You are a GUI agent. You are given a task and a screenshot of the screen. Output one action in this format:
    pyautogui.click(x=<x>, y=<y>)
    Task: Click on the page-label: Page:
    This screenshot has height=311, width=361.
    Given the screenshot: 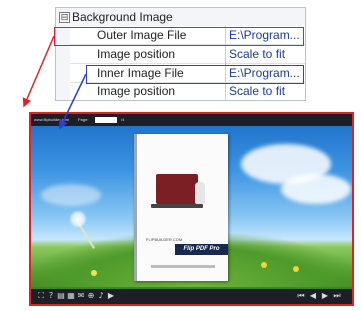 What is the action you would take?
    pyautogui.click(x=83, y=119)
    